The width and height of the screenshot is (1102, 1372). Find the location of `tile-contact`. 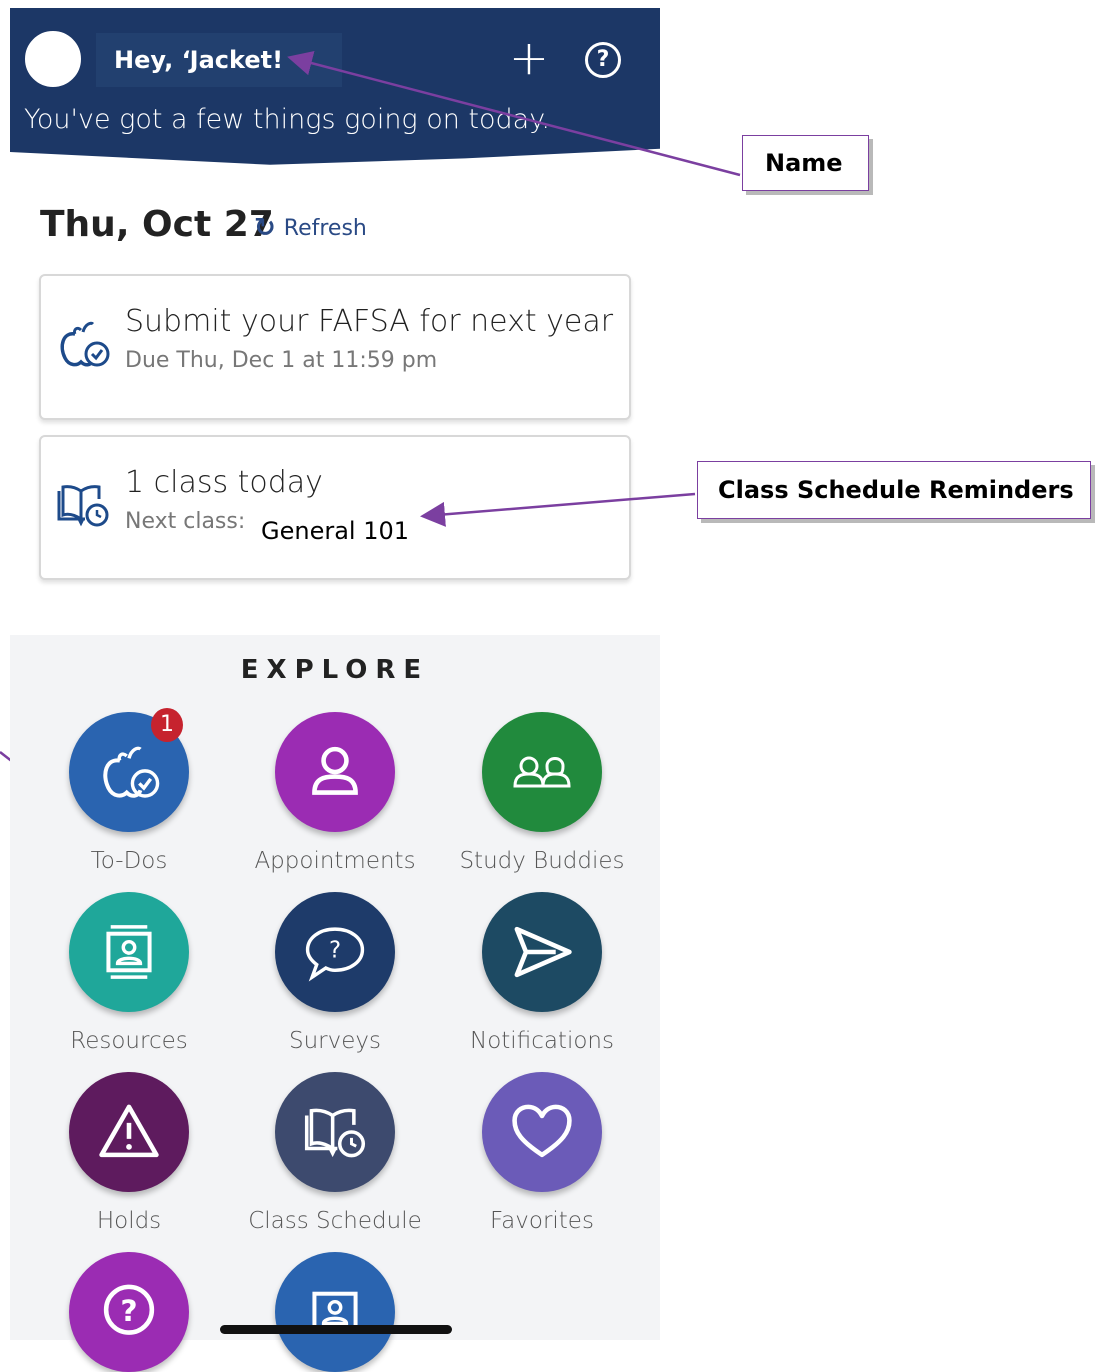

tile-contact is located at coordinates (335, 1312).